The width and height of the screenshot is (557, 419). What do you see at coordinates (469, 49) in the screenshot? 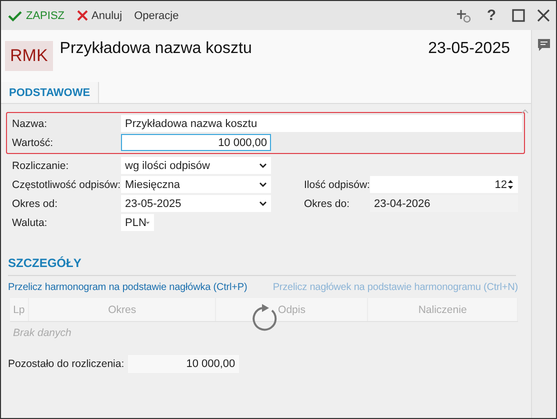
I see `document-date: 23-05-2025` at bounding box center [469, 49].